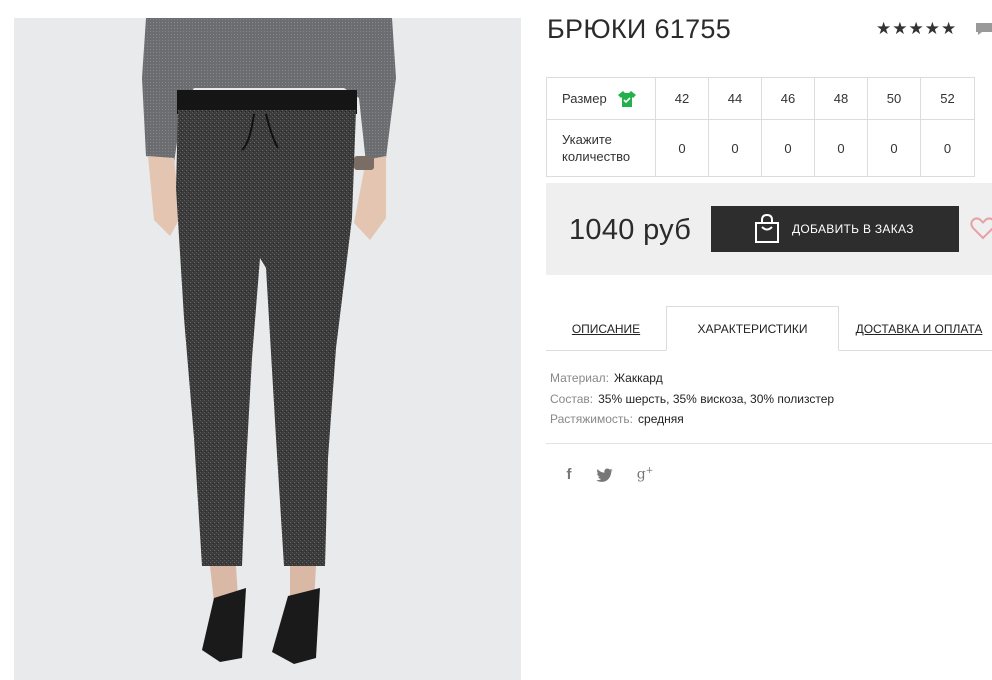  Describe the element at coordinates (788, 98) in the screenshot. I see `size-option: 46` at that location.